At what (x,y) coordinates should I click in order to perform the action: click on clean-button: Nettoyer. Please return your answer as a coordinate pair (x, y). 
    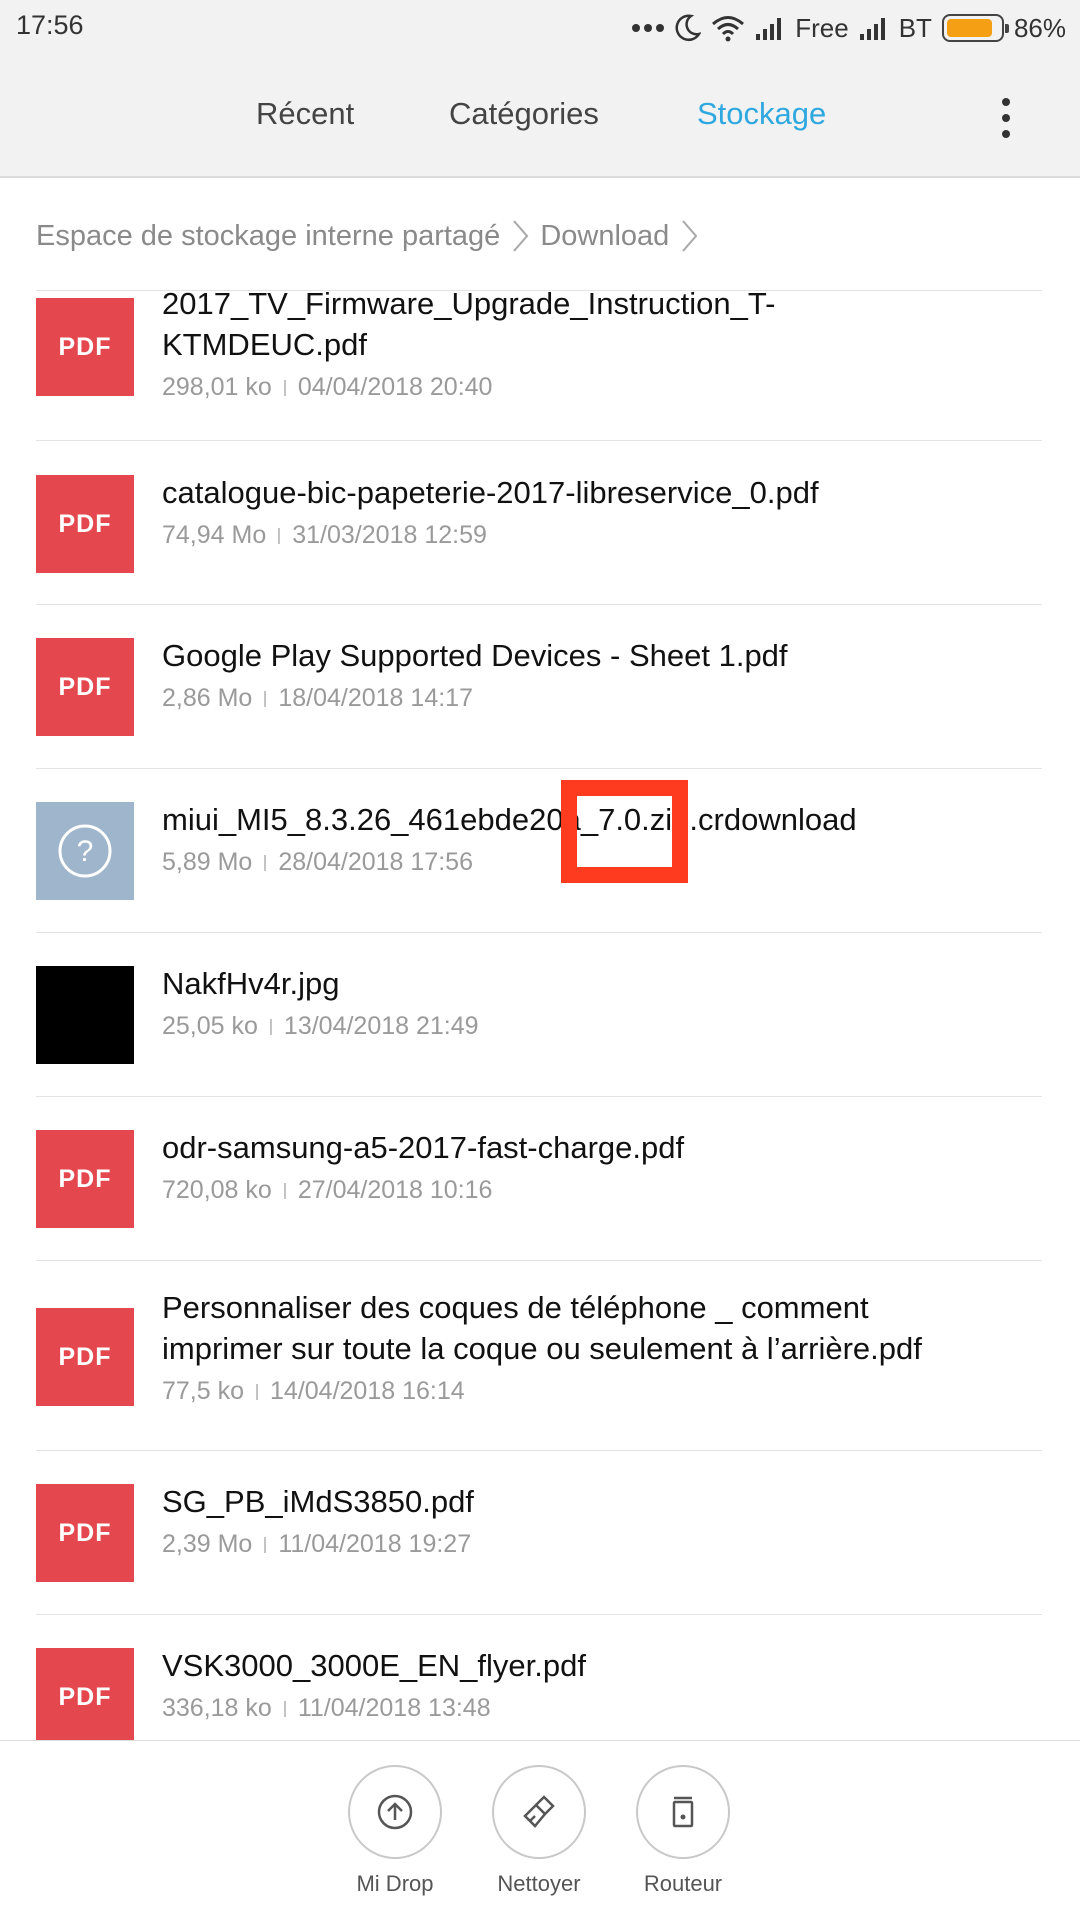
    Looking at the image, I should click on (539, 1831).